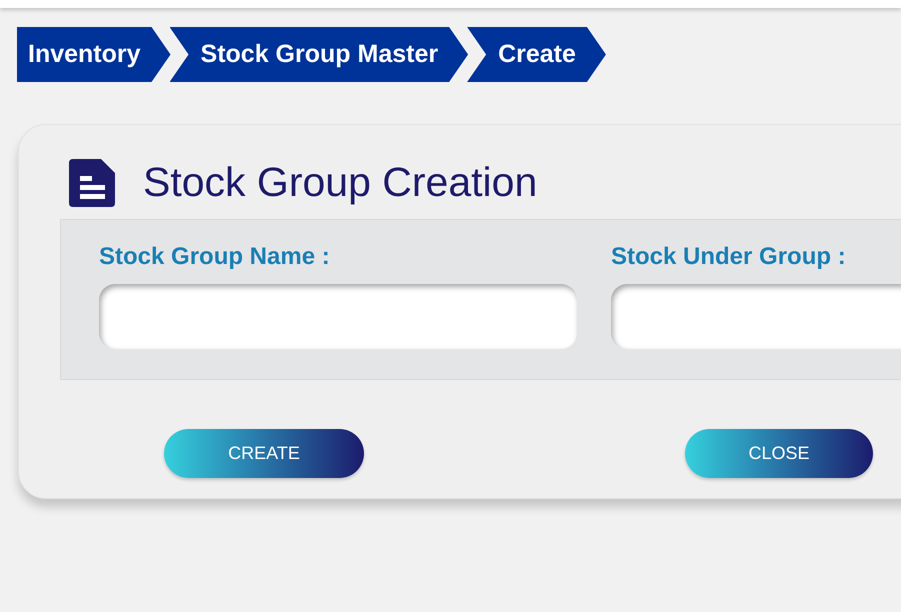 The image size is (901, 612). I want to click on breadcrumb-link: Inventory, so click(94, 54).